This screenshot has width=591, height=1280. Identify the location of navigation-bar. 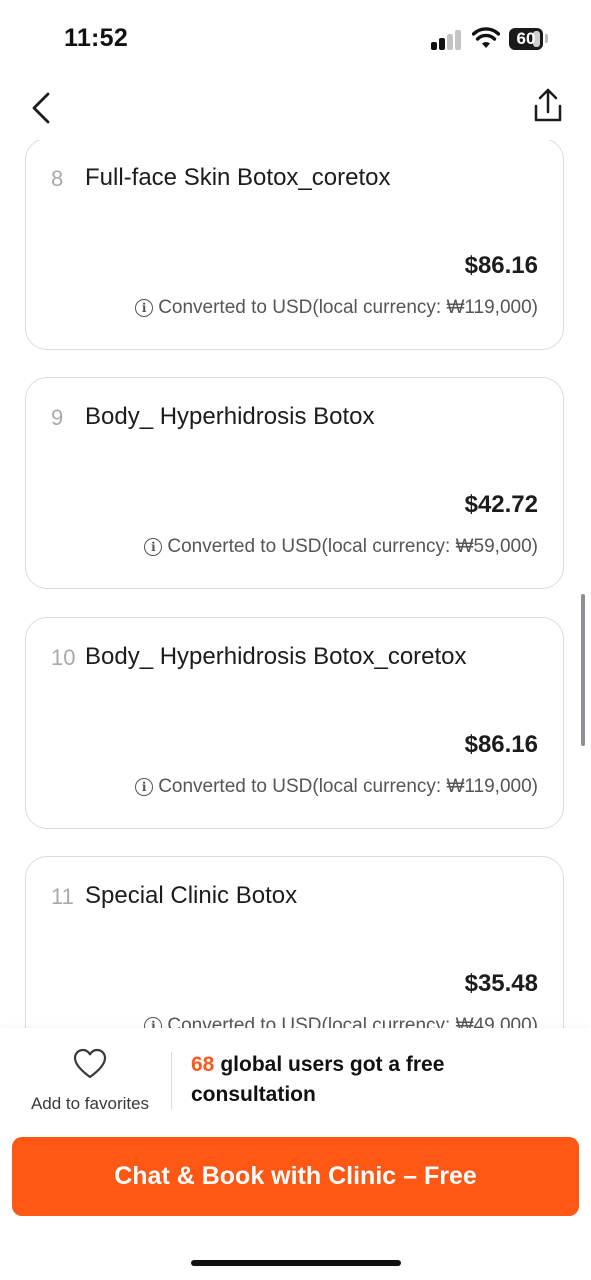
(295, 108).